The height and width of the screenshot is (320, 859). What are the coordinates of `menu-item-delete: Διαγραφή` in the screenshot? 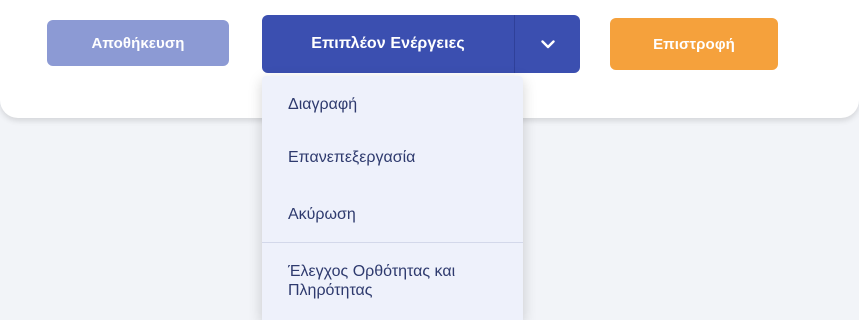 It's located at (392, 104).